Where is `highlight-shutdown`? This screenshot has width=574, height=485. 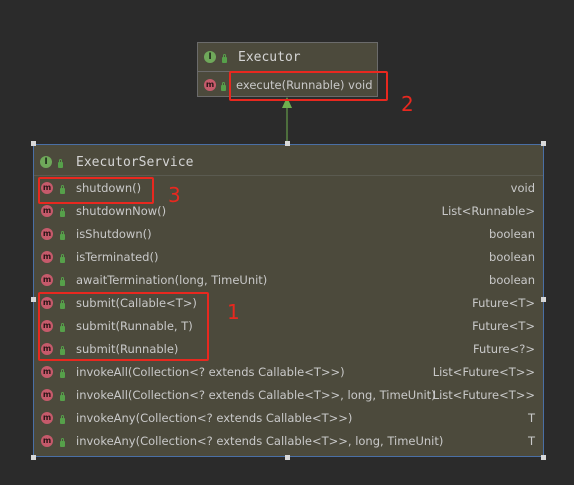 highlight-shutdown is located at coordinates (96, 190).